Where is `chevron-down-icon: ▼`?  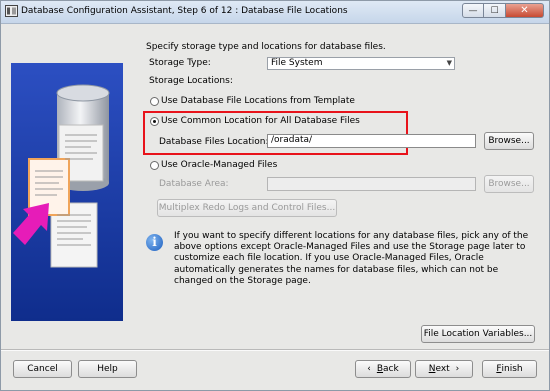
chevron-down-icon: ▼ is located at coordinates (449, 63).